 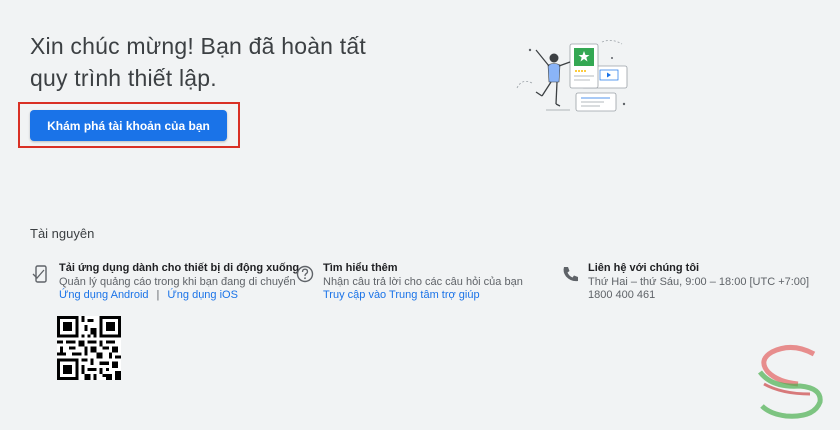 I want to click on resources-title: Tài nguyên, so click(x=62, y=233).